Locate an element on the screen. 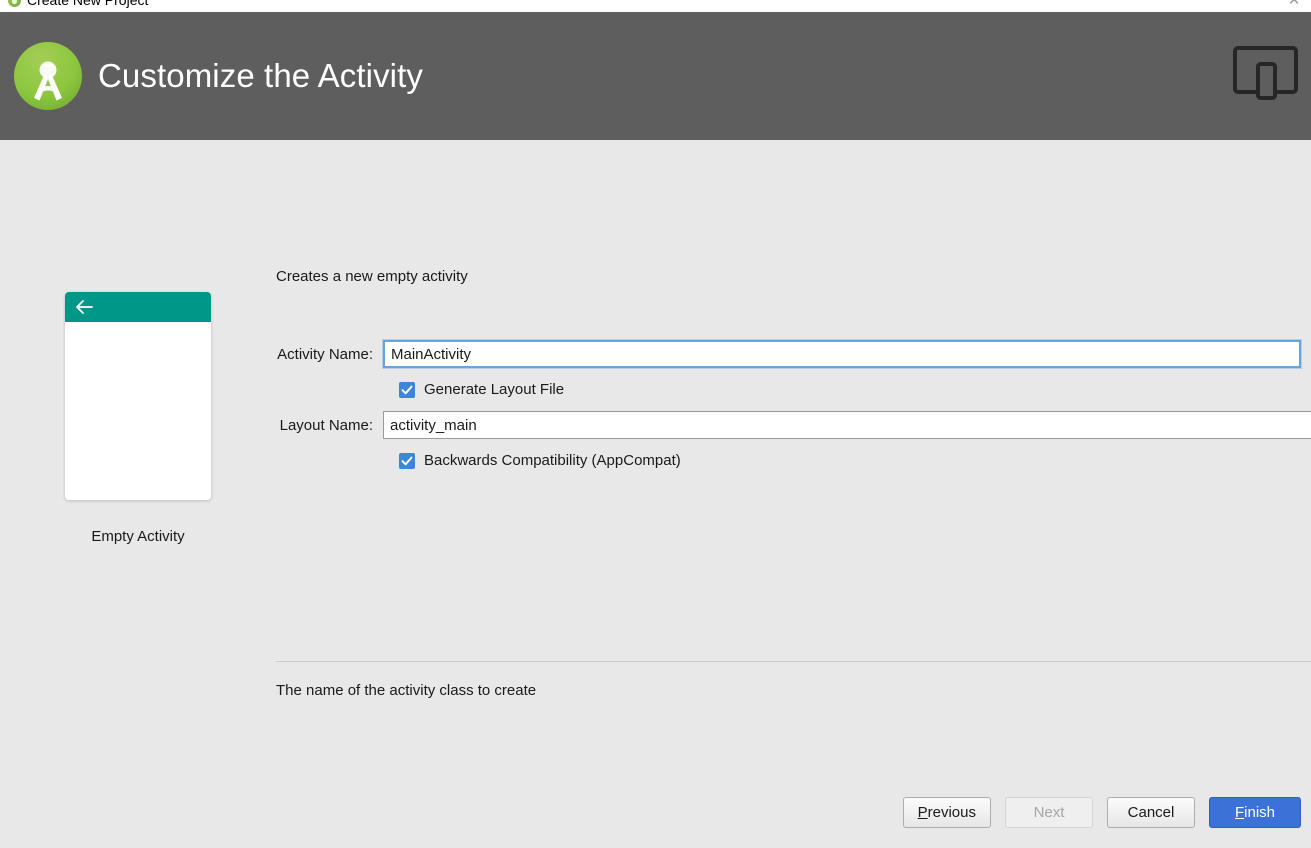 The image size is (1311, 848). activity-name-label: Activity Name: is located at coordinates (325, 354).